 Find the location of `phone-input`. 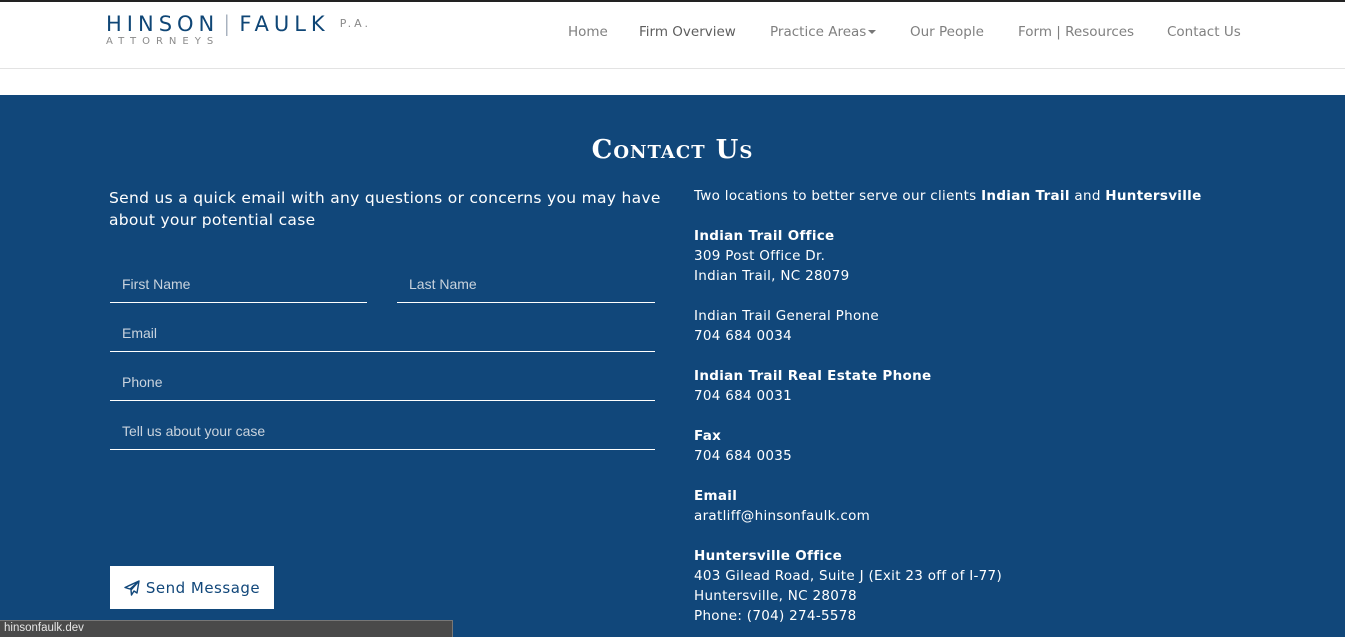

phone-input is located at coordinates (382, 382).